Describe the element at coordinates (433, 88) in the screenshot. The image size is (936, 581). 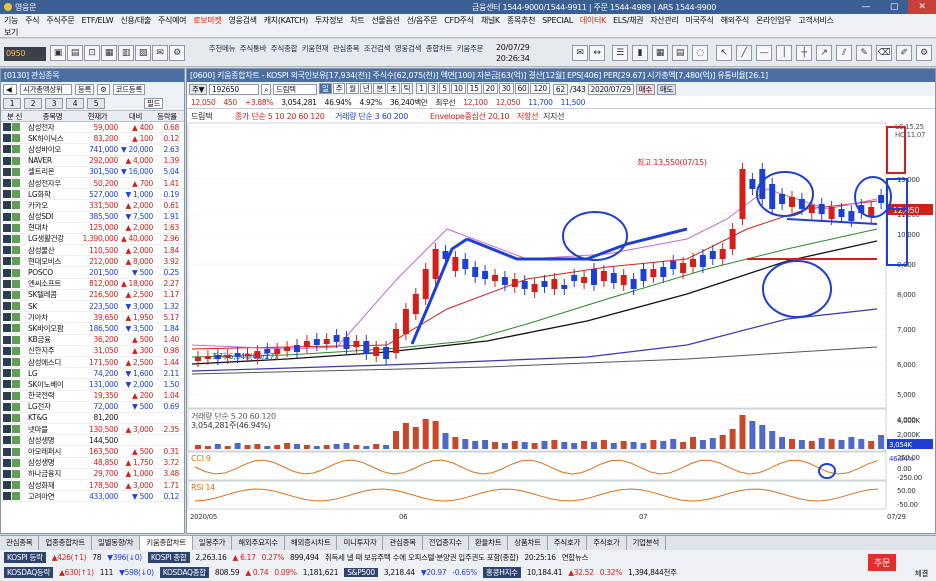
I see `interval-button: 3` at that location.